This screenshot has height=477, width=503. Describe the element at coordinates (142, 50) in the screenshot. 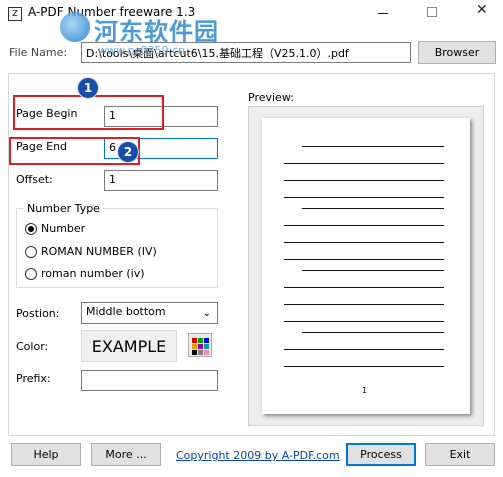

I see `watermark-url: www.pc0359.cn` at that location.